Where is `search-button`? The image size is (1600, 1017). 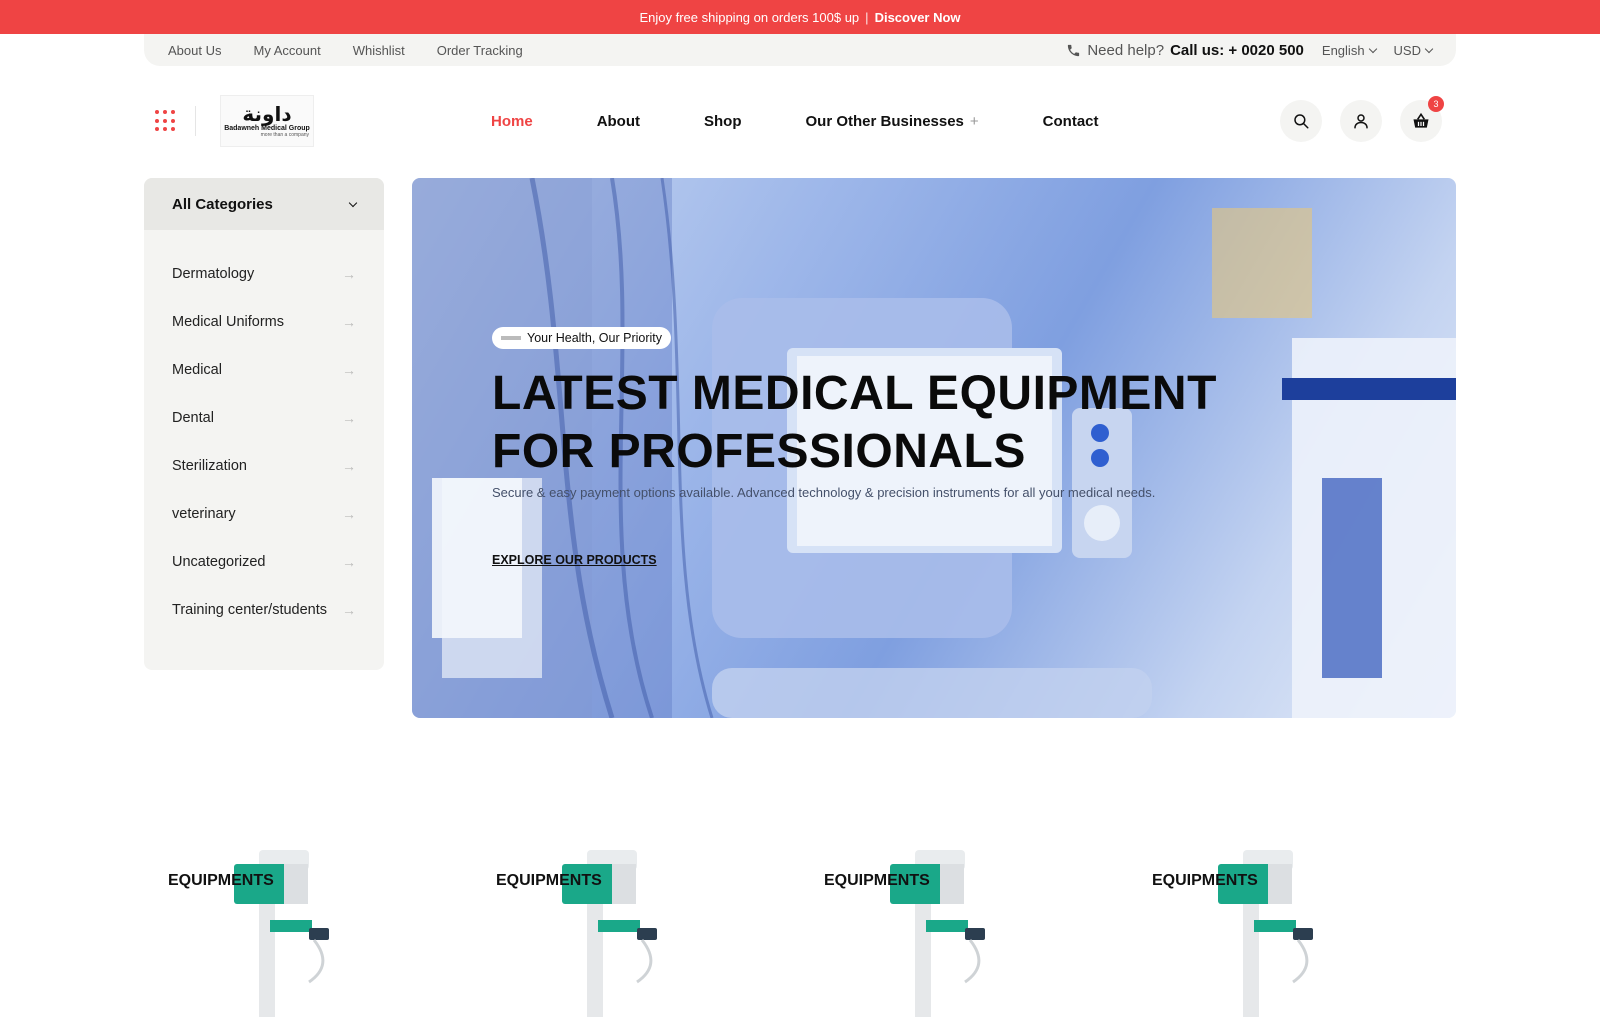
search-button is located at coordinates (1301, 121).